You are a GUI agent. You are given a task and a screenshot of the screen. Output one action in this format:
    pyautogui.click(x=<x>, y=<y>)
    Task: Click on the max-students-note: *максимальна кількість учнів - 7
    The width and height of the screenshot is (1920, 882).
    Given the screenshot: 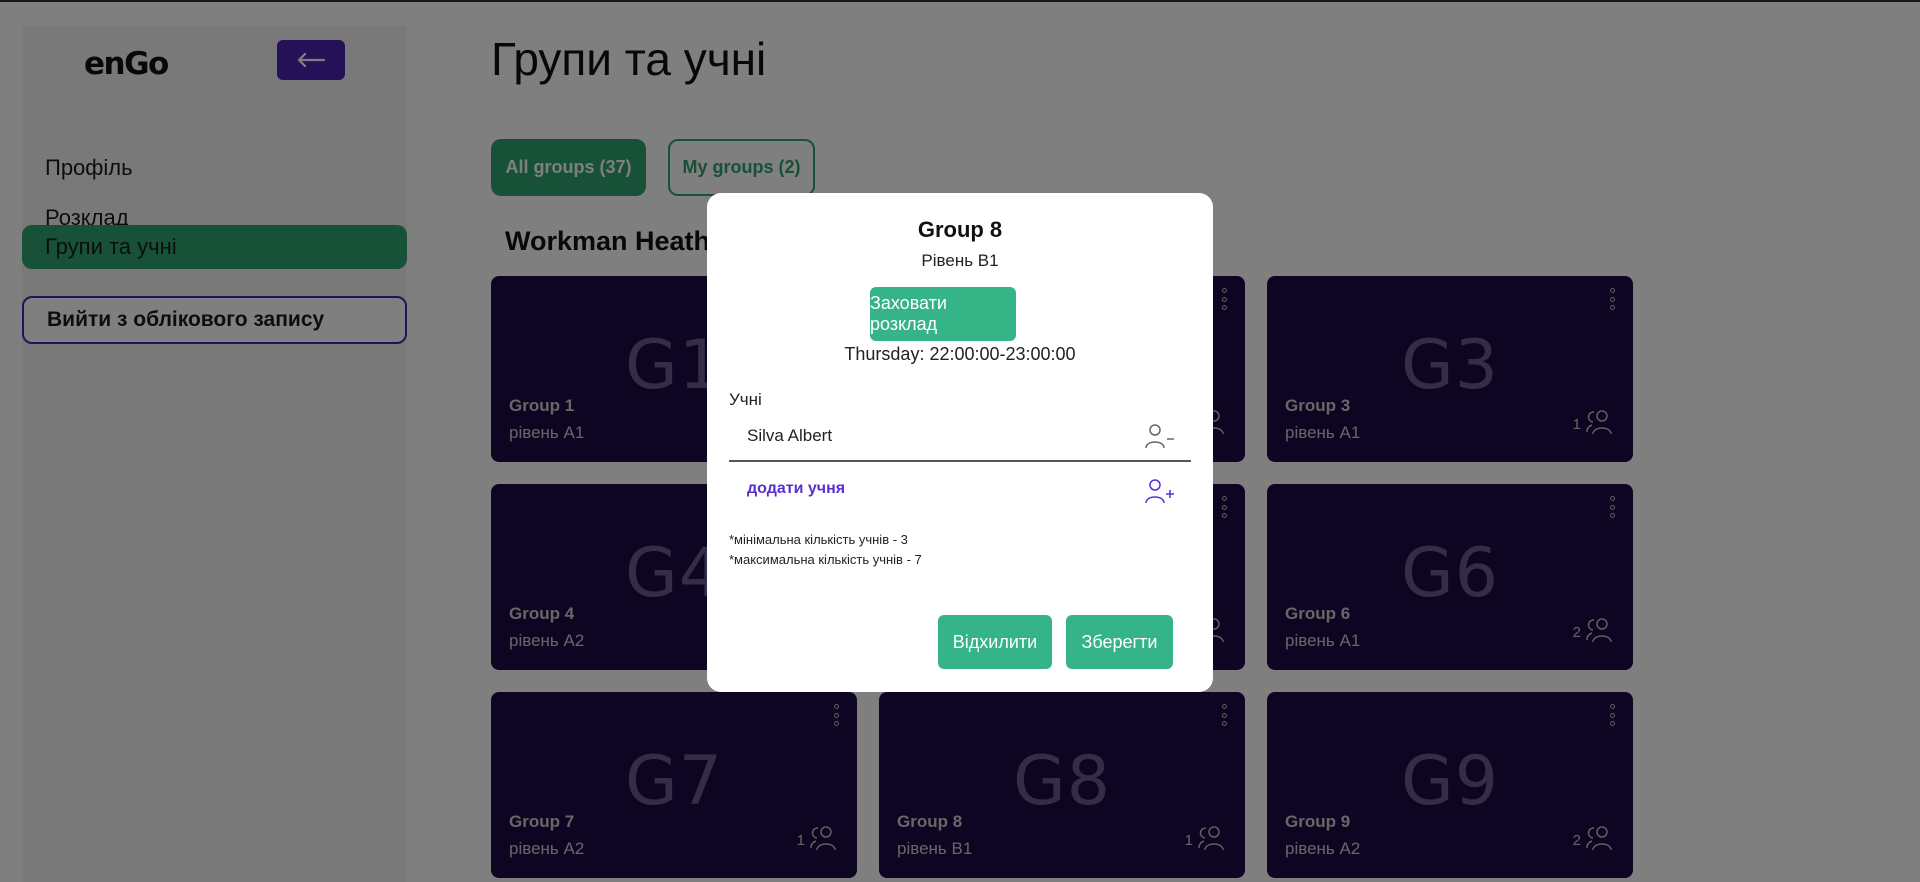 What is the action you would take?
    pyautogui.click(x=825, y=559)
    